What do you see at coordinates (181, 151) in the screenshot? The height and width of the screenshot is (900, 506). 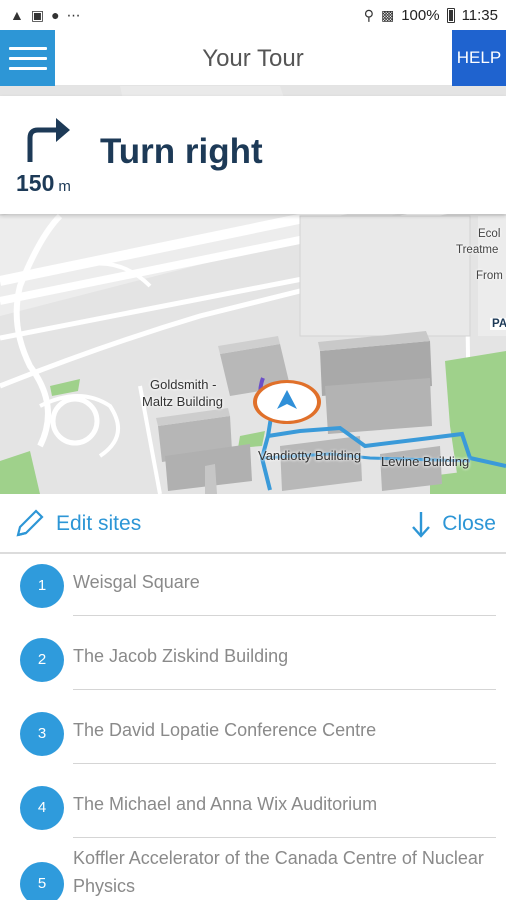 I see `instruction-text: Turn right` at bounding box center [181, 151].